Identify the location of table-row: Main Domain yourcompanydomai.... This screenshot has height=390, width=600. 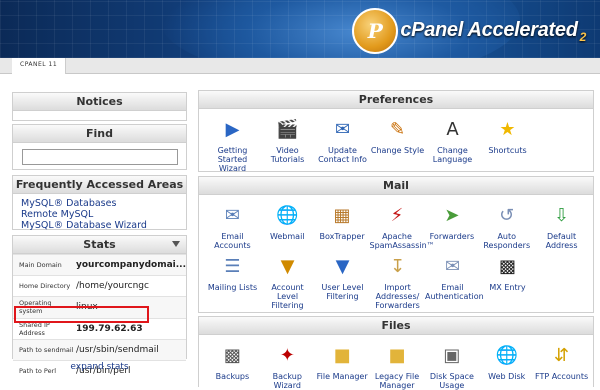
(99, 264).